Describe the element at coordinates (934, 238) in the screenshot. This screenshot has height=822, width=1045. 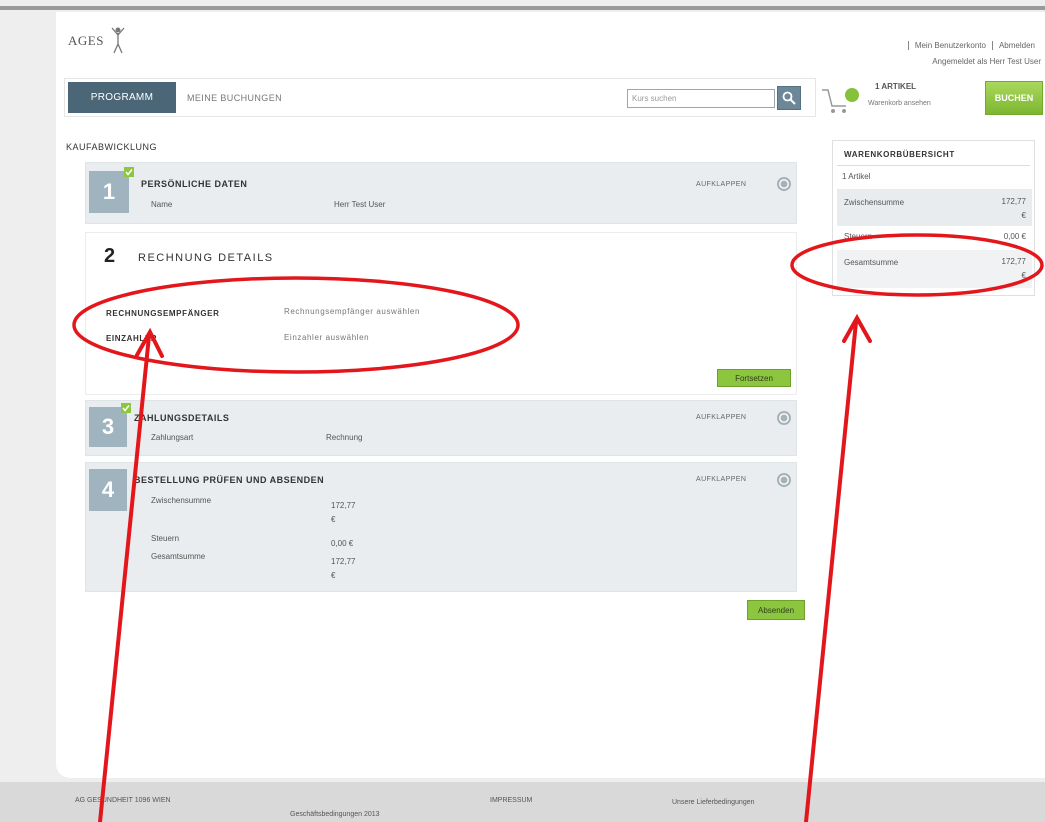
I see `summary-row-tax: Steuern 0,00 €` at that location.